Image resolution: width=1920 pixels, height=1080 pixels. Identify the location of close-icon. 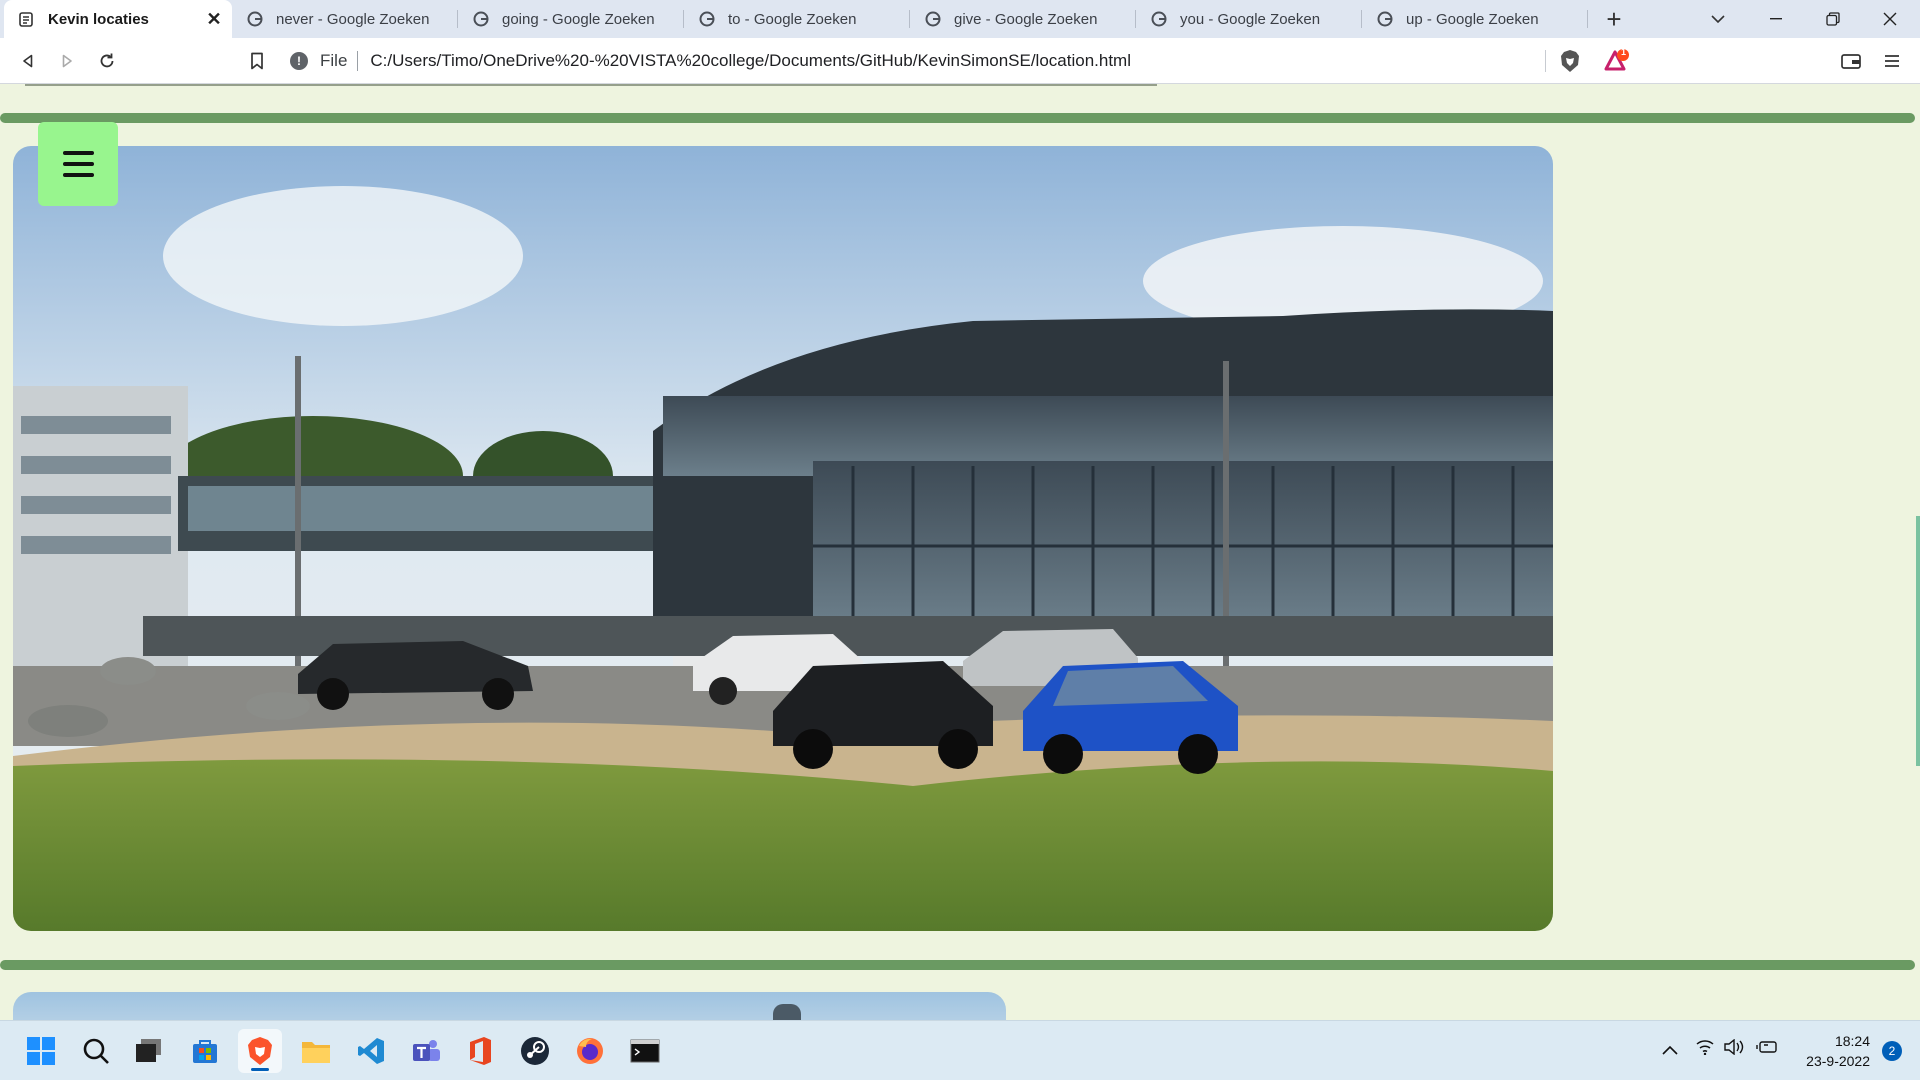
(1890, 19).